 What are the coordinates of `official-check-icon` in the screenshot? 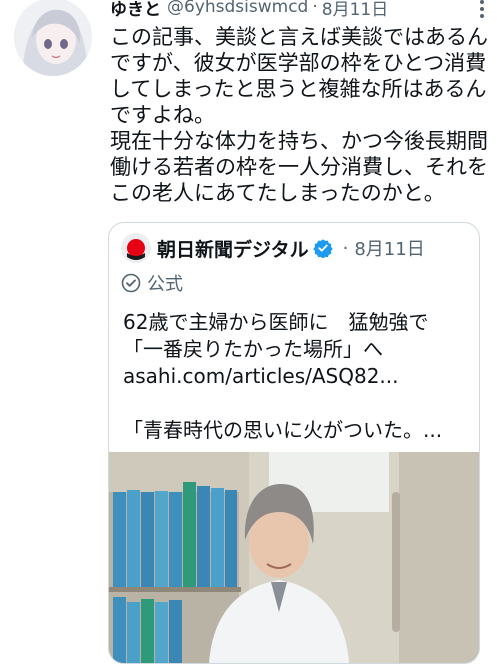 It's located at (131, 283).